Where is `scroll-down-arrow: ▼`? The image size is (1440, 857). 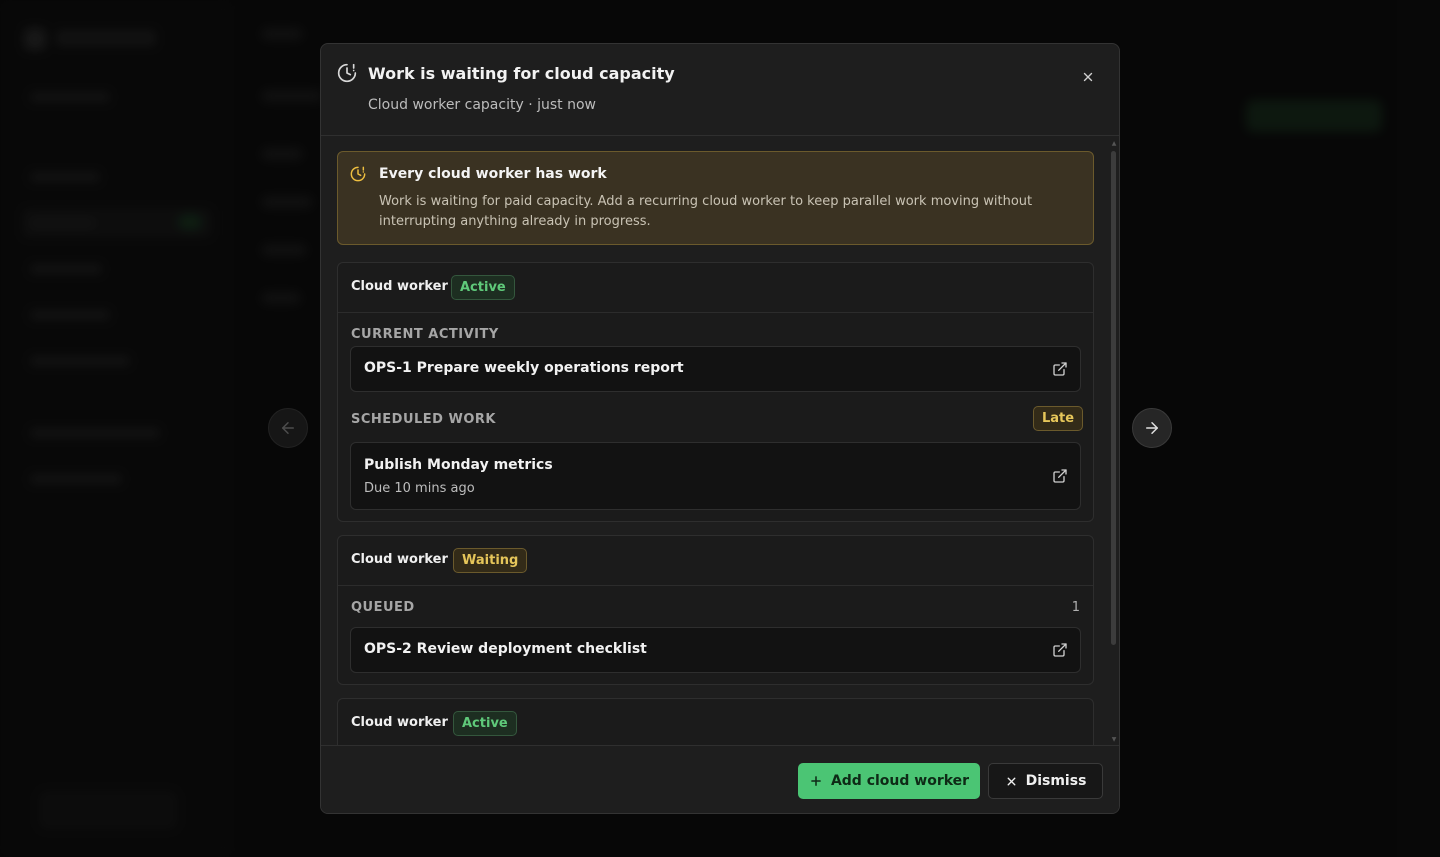
scroll-down-arrow: ▼ is located at coordinates (1114, 740).